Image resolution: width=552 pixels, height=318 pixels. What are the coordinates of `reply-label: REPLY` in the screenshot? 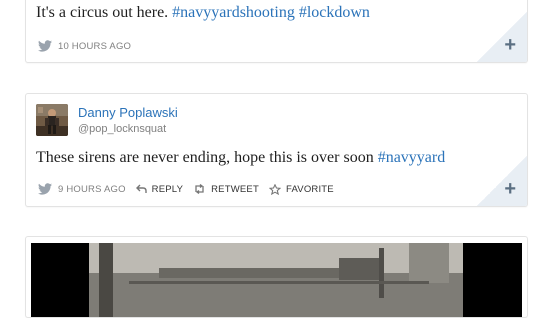 It's located at (167, 189).